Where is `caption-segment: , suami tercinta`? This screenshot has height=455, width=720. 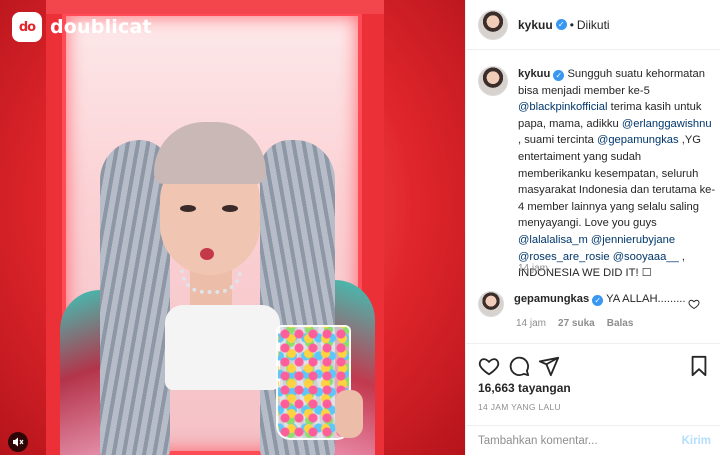 caption-segment: , suami tercinta is located at coordinates (557, 140).